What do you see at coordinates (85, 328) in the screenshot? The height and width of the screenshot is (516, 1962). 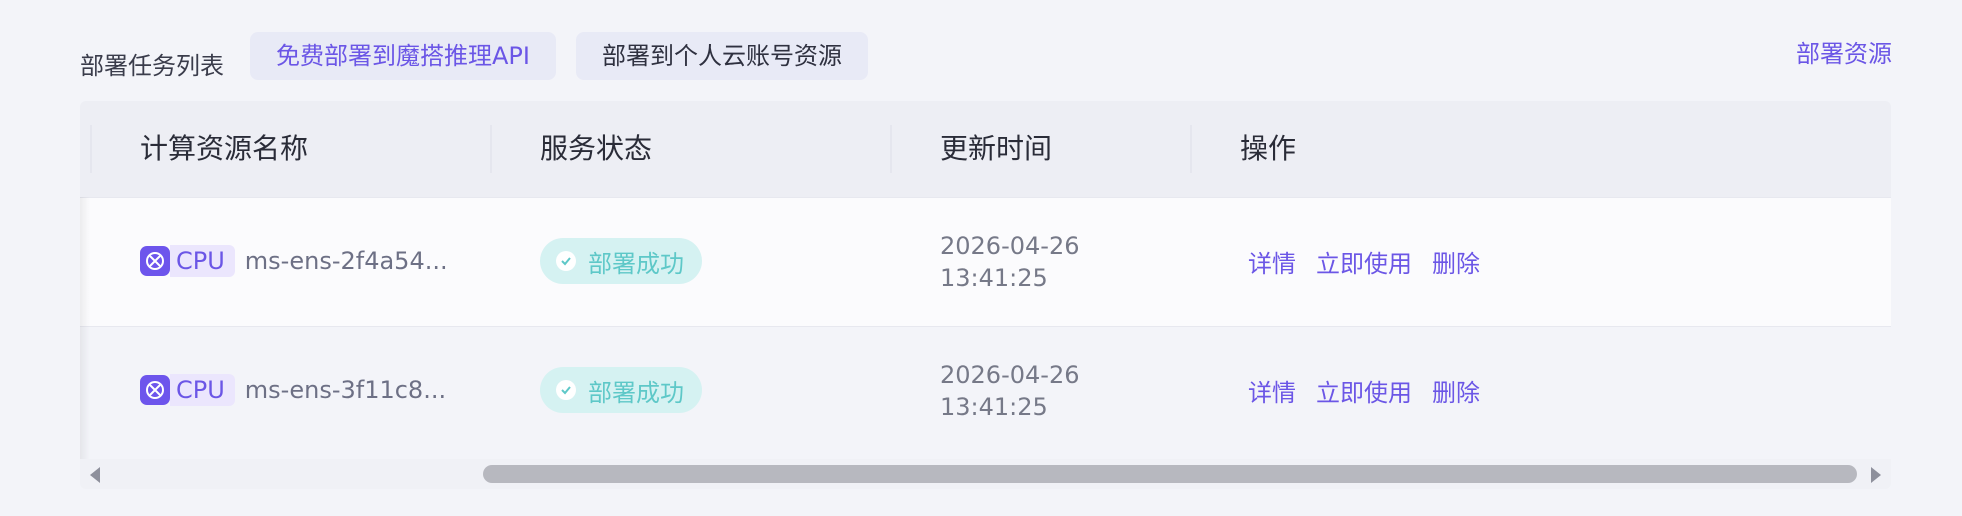 I see `scroll-shadow` at bounding box center [85, 328].